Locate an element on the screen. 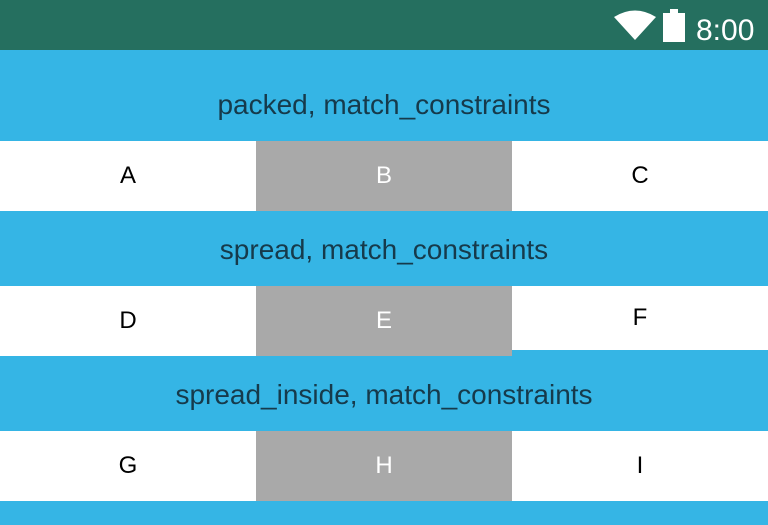  cell-i: I is located at coordinates (640, 466).